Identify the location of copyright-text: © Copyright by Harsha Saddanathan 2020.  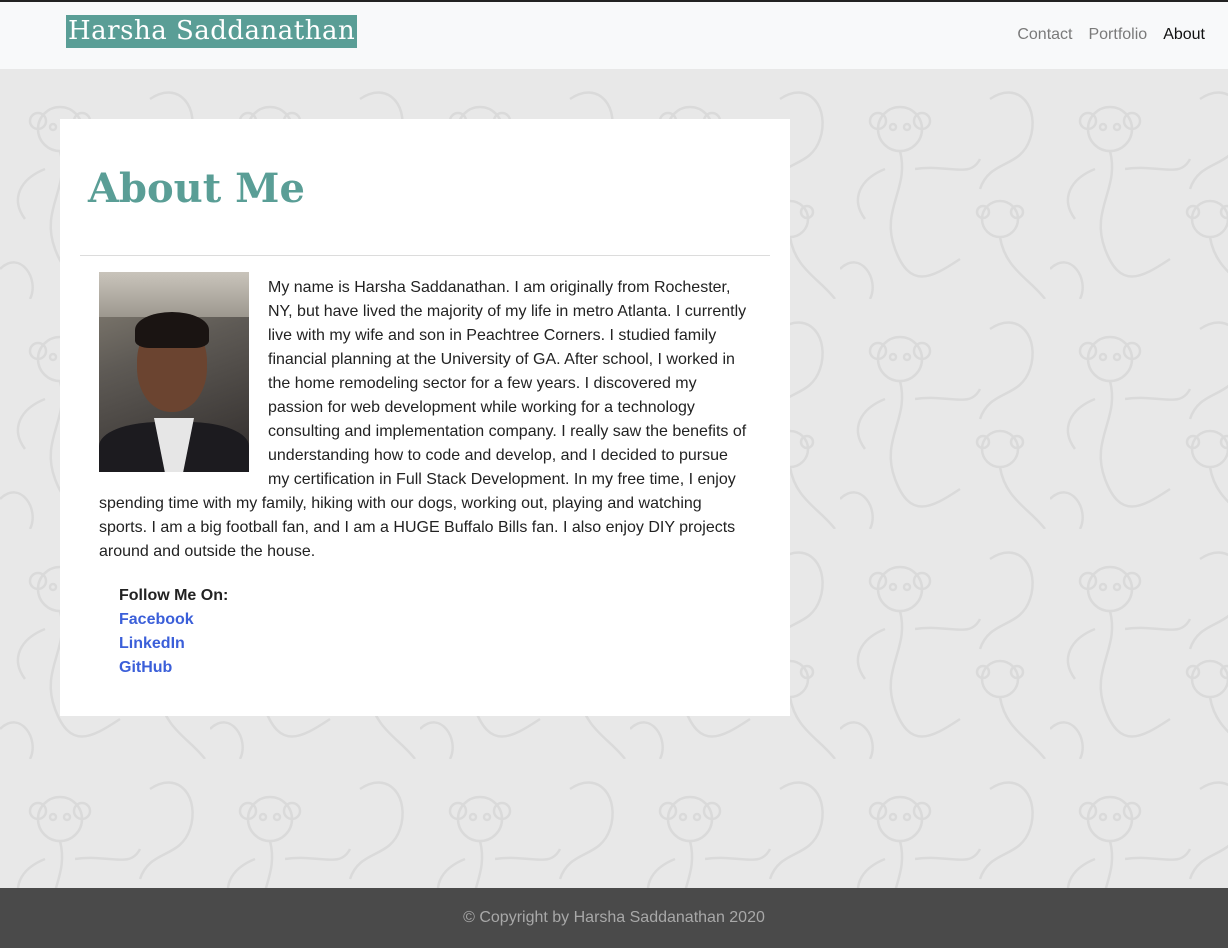
(614, 917).